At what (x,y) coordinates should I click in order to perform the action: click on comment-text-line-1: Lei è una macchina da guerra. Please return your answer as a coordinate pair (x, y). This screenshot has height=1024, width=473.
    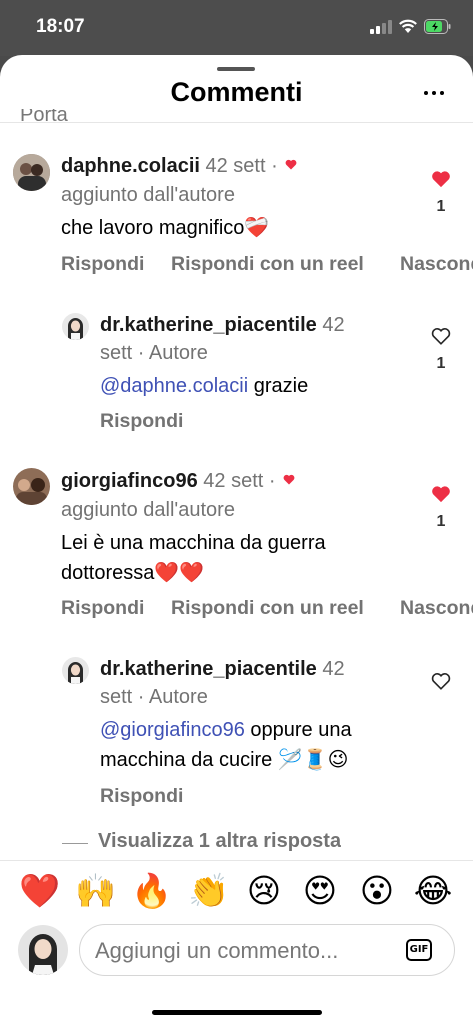
    Looking at the image, I should click on (193, 543).